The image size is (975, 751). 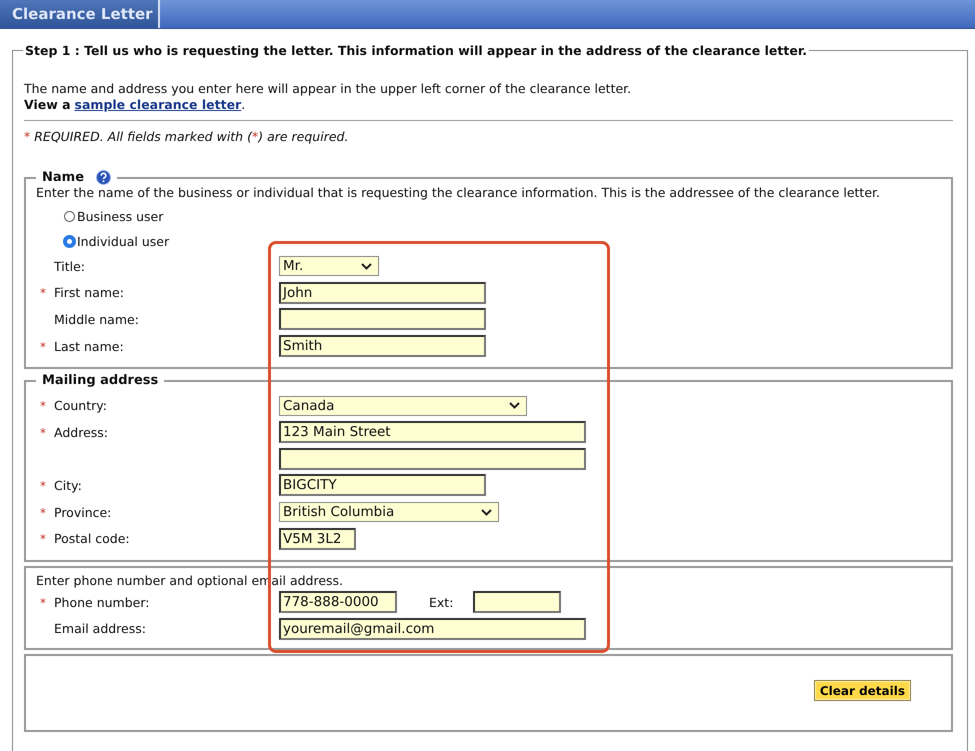 What do you see at coordinates (187, 136) in the screenshot?
I see `required-note: * REQUIRED. All fields marked with (*) are required.` at bounding box center [187, 136].